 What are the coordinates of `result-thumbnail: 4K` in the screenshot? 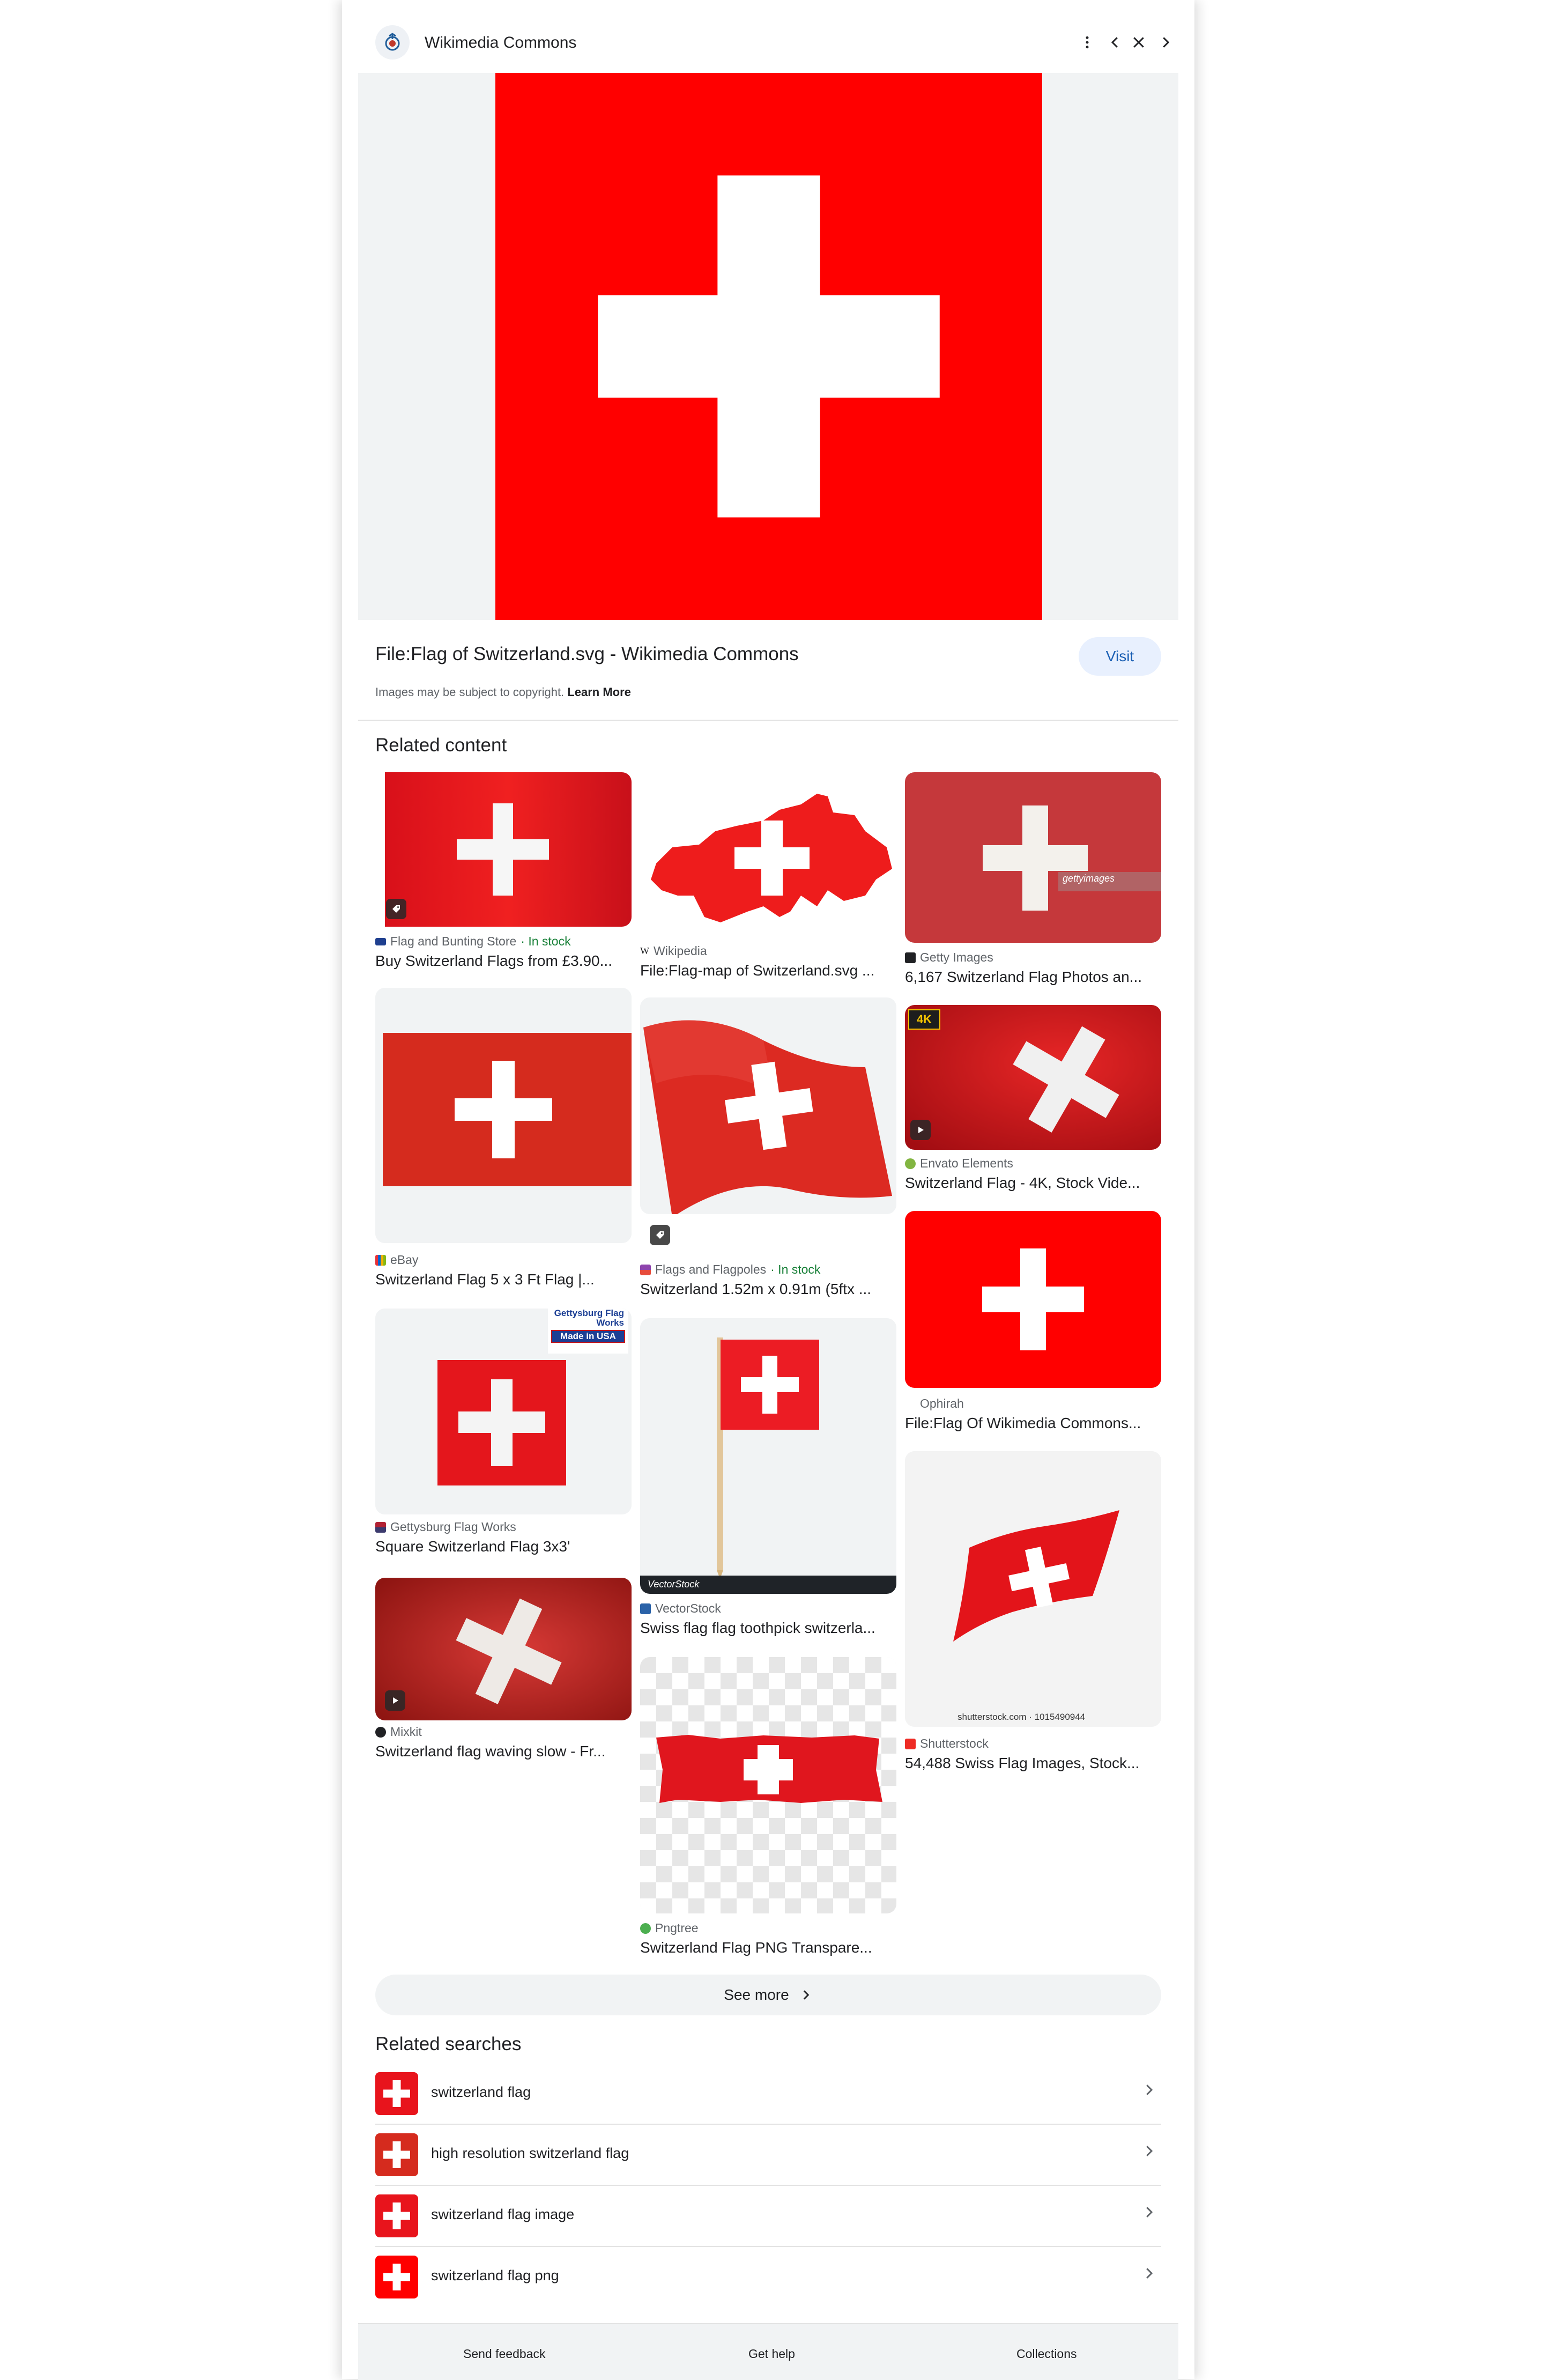 It's located at (1033, 1077).